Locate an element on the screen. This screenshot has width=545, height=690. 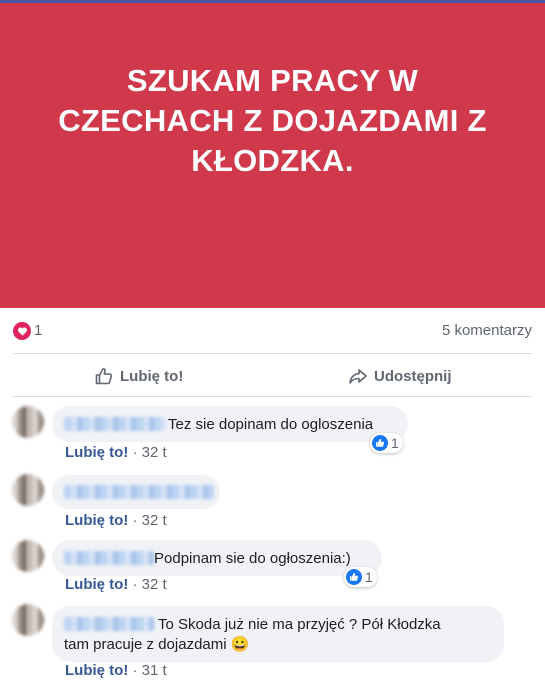
comment-bubble: Tez sie dopinam do ogloszenia is located at coordinates (230, 424).